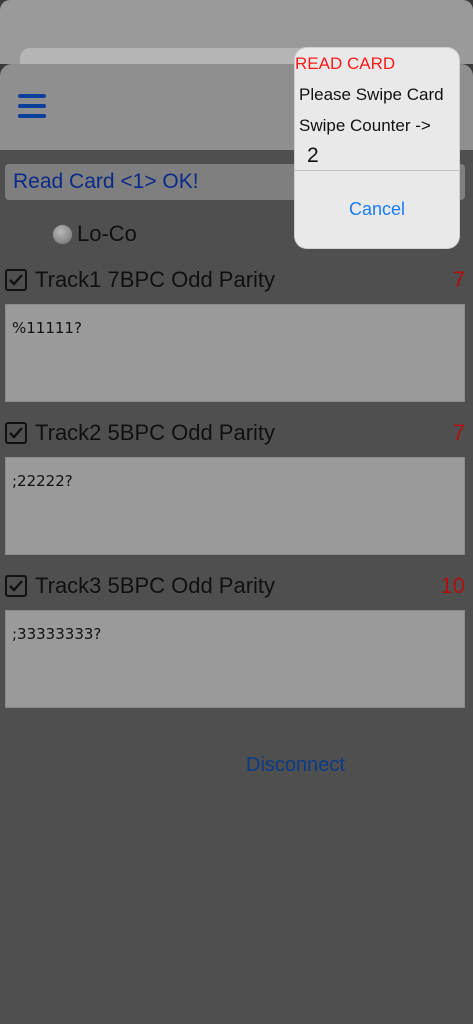  What do you see at coordinates (458, 279) in the screenshot?
I see `track1-count: 7` at bounding box center [458, 279].